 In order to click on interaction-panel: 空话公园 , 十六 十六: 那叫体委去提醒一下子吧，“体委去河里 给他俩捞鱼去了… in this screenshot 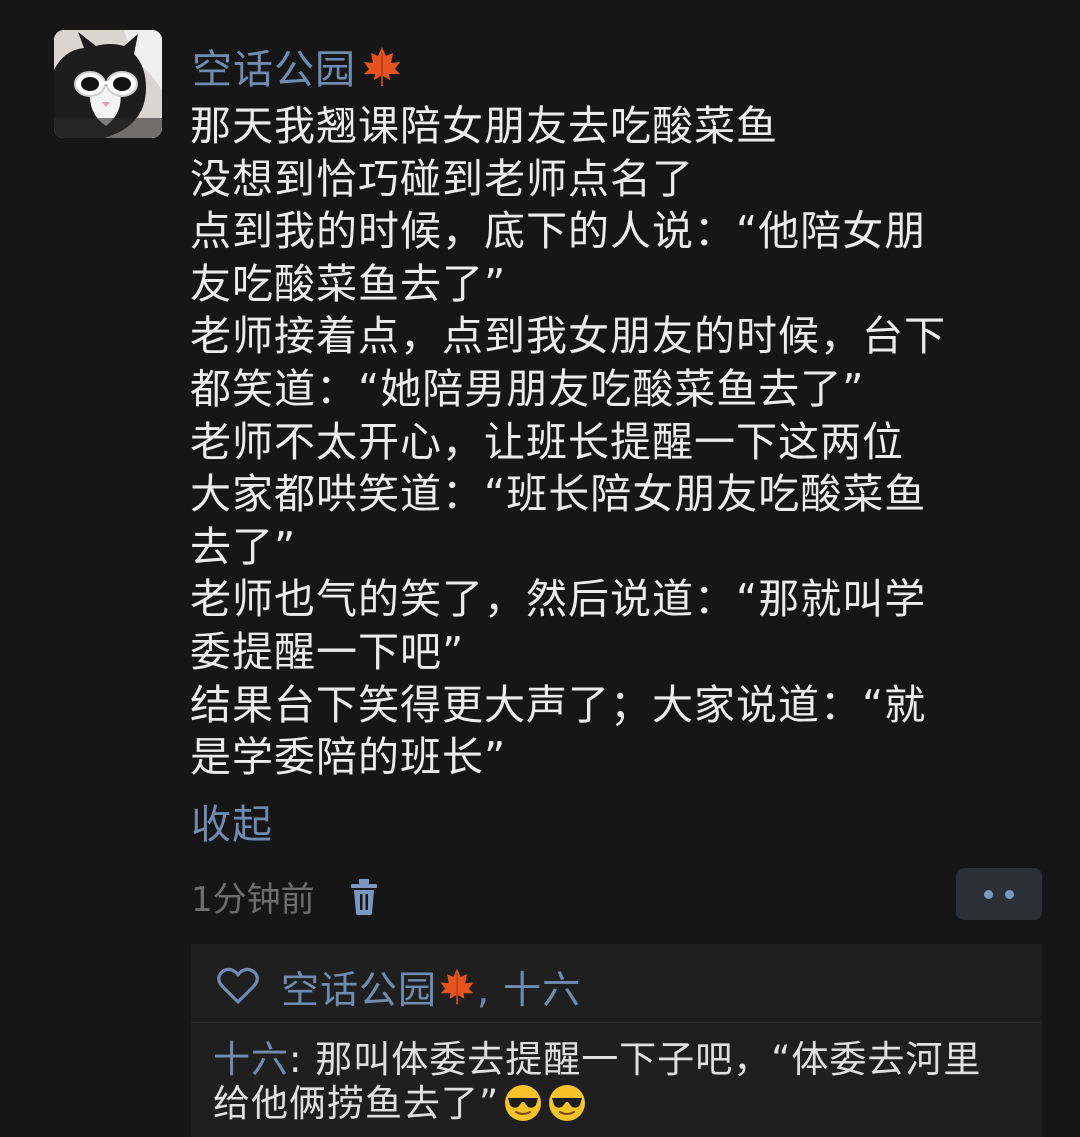, I will do `click(616, 1040)`.